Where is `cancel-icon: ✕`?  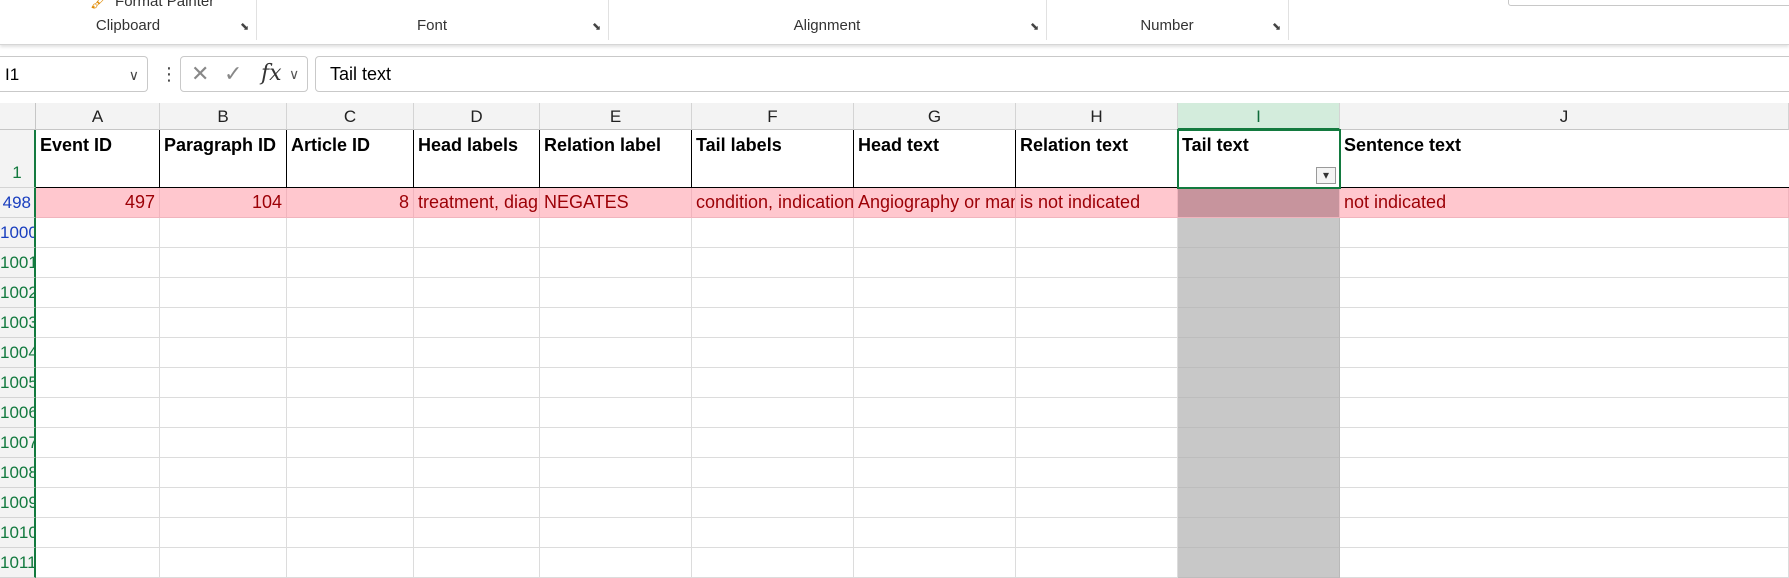
cancel-icon: ✕ is located at coordinates (200, 74).